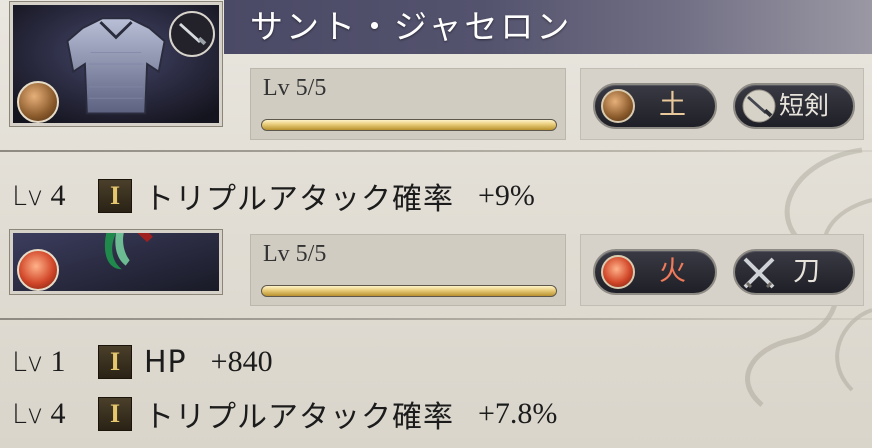 Image resolution: width=872 pixels, height=448 pixels. Describe the element at coordinates (672, 271) in the screenshot. I see `element-label: 火` at that location.